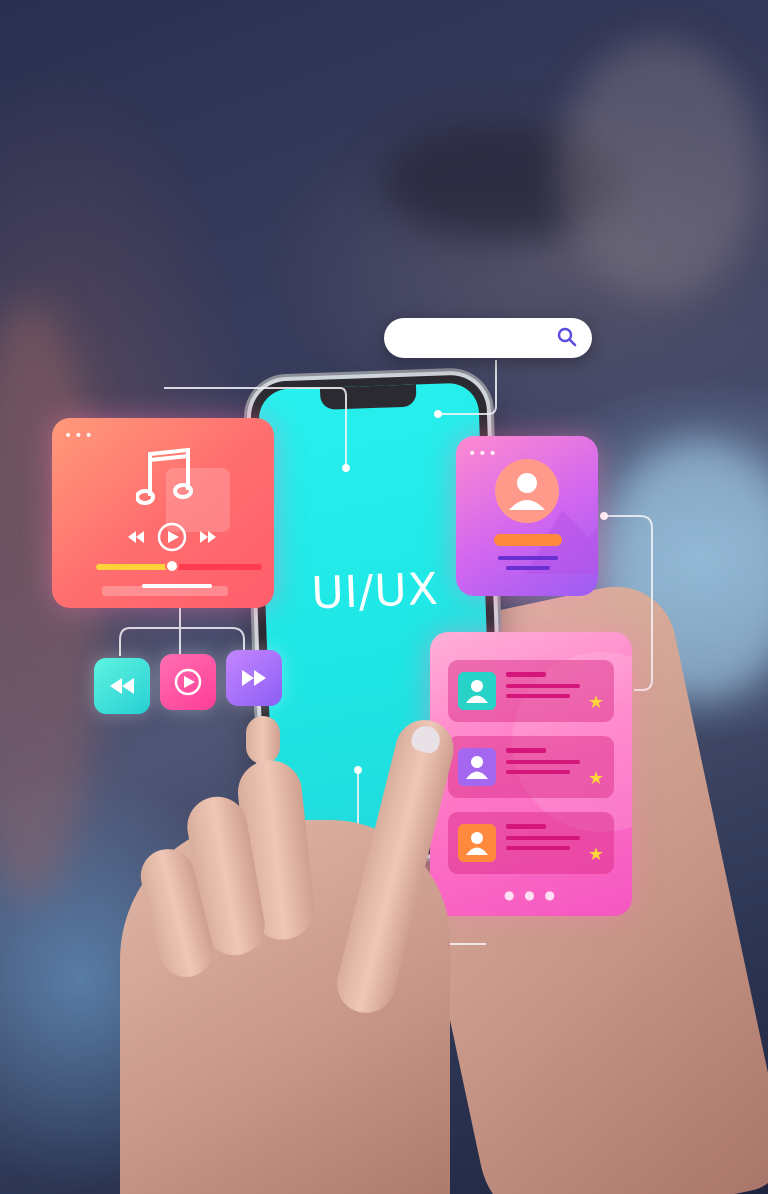  What do you see at coordinates (79, 436) in the screenshot?
I see `window-dots: •••` at bounding box center [79, 436].